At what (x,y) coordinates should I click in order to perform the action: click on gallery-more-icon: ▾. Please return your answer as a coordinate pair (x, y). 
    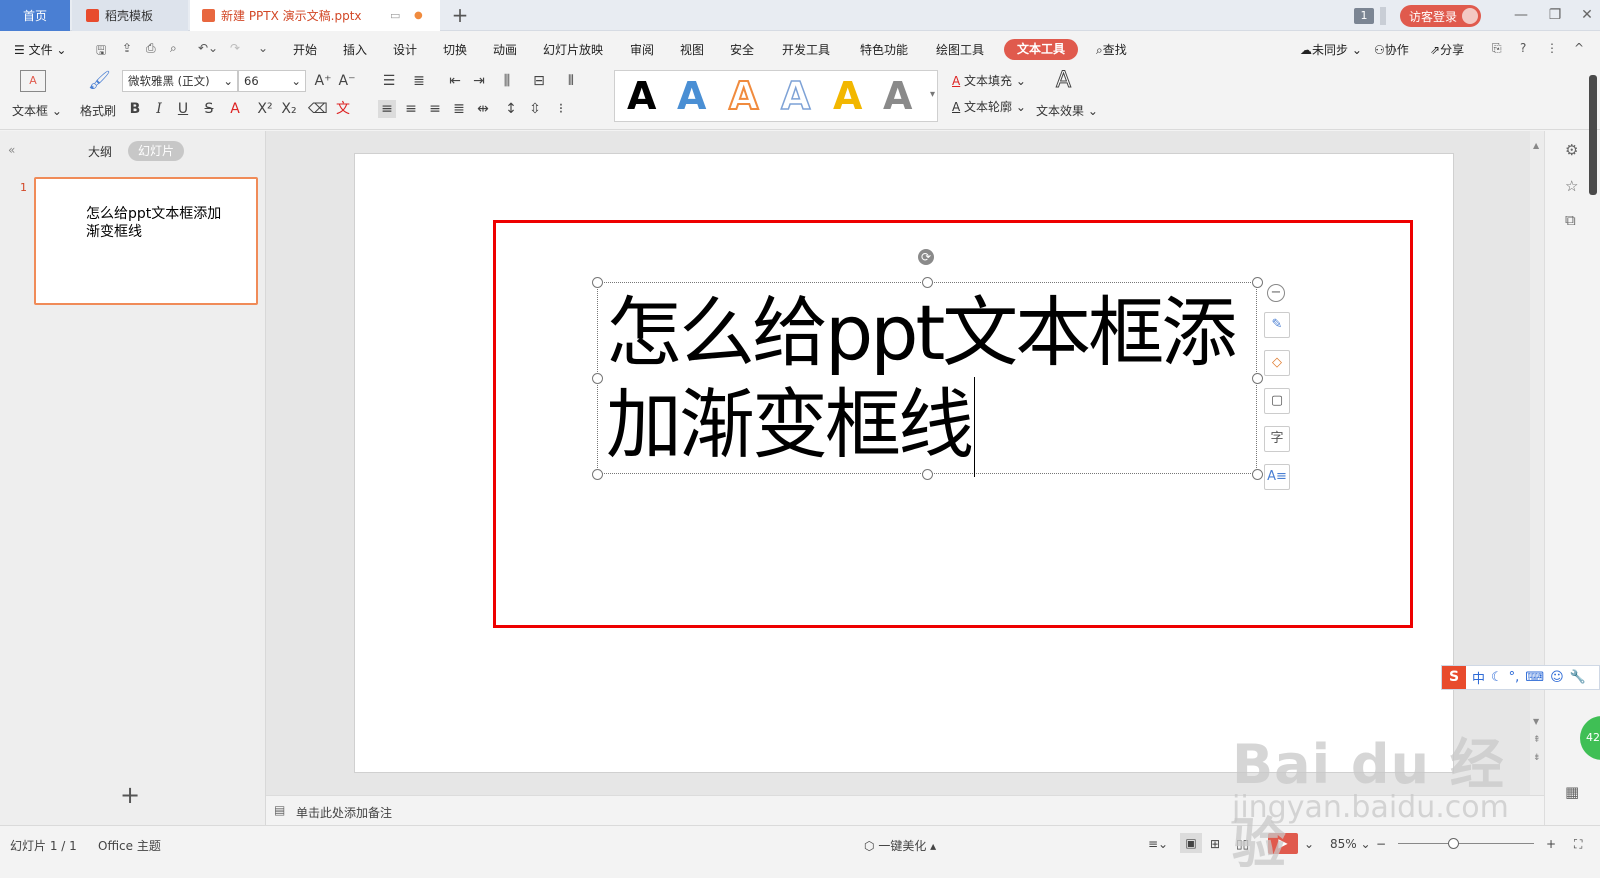
    Looking at the image, I should click on (932, 94).